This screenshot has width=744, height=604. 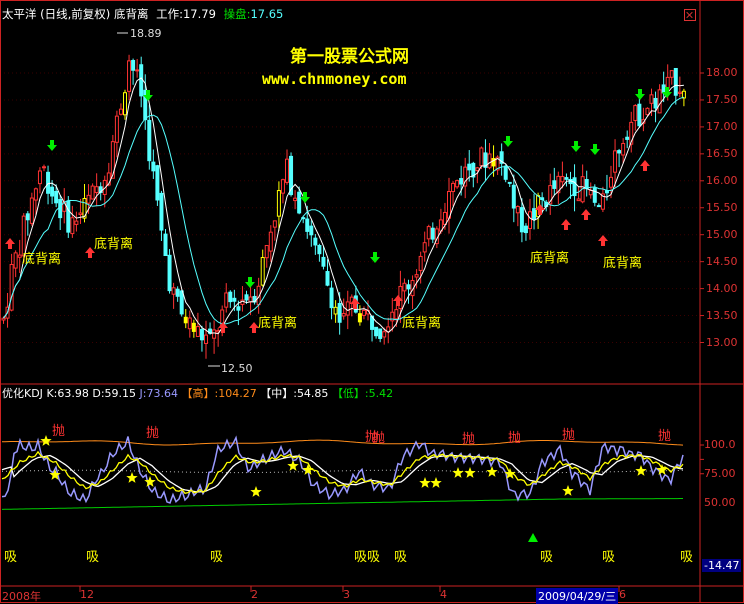 What do you see at coordinates (142, 14) in the screenshot?
I see `chart-header: 太平洋 (日线,前复权) 底背离 工作:17.79 操盘:17.65` at bounding box center [142, 14].